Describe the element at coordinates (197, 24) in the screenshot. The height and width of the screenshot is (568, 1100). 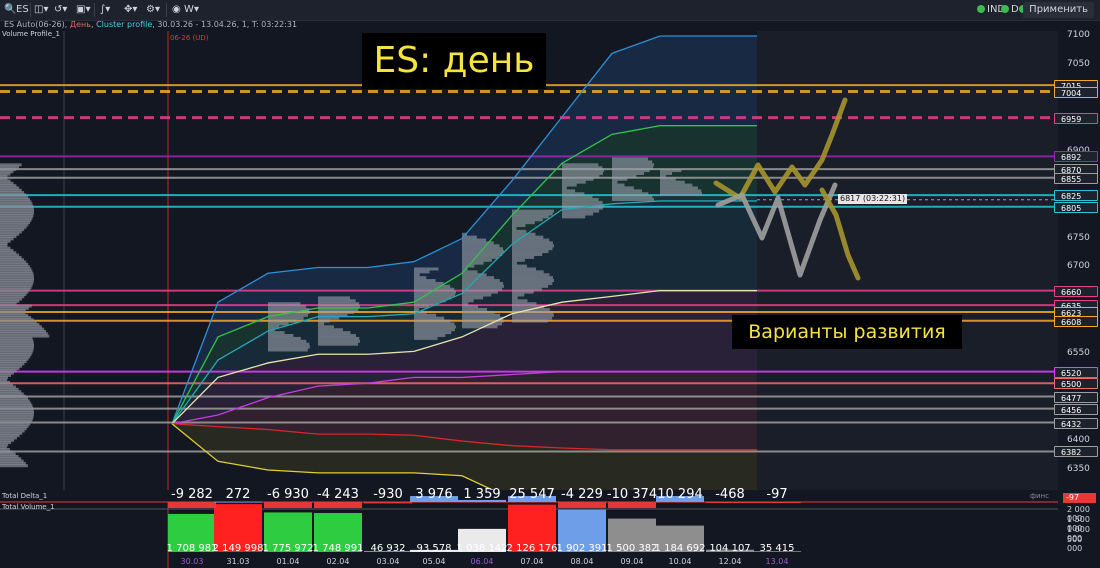
I see `date-range: 30.03.26 - 13.04.26` at that location.